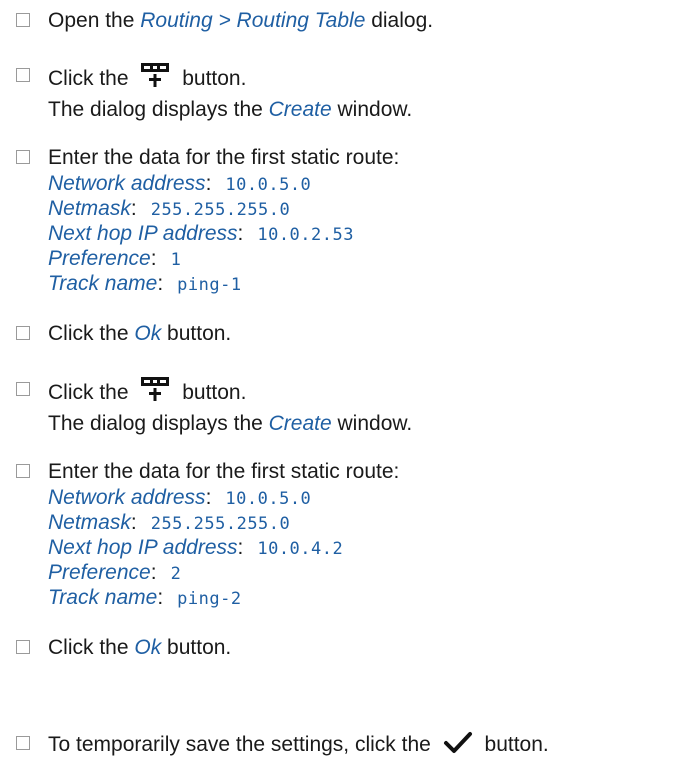 The image size is (679, 776). I want to click on field-row: Track name: ping-1, so click(145, 283).